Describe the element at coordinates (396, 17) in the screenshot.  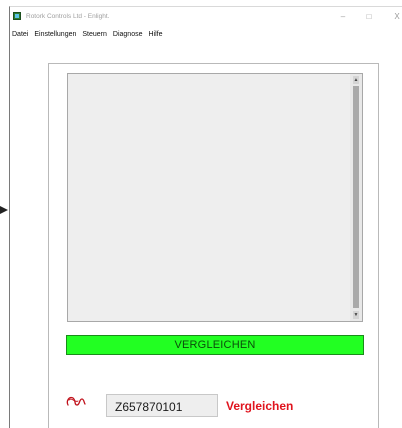
I see `close-button: X` at that location.